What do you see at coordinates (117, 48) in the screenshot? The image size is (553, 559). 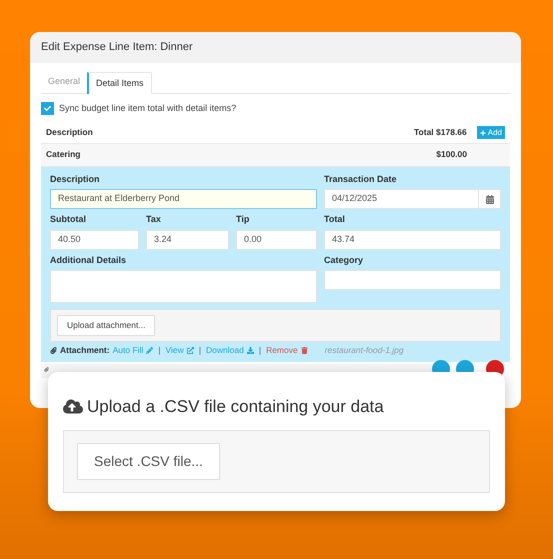 I see `dialog-title: Edit Expense Line Item: Dinner` at bounding box center [117, 48].